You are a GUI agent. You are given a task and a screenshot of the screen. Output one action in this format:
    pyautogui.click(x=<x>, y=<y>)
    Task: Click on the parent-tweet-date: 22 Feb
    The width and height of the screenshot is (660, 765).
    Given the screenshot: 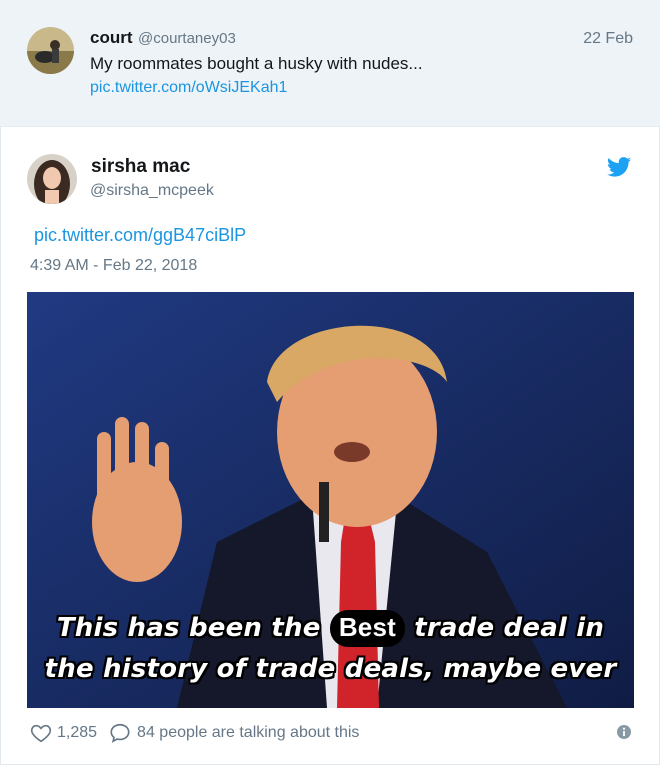 What is the action you would take?
    pyautogui.click(x=608, y=39)
    